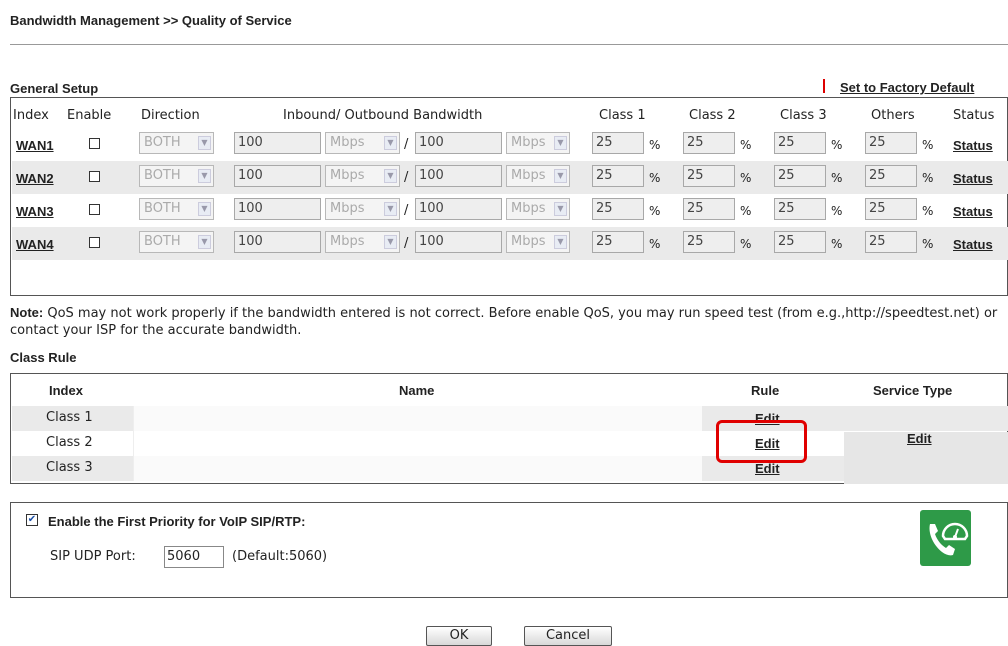 The image size is (1008, 646). What do you see at coordinates (712, 115) in the screenshot?
I see `col-class2: Class 2` at bounding box center [712, 115].